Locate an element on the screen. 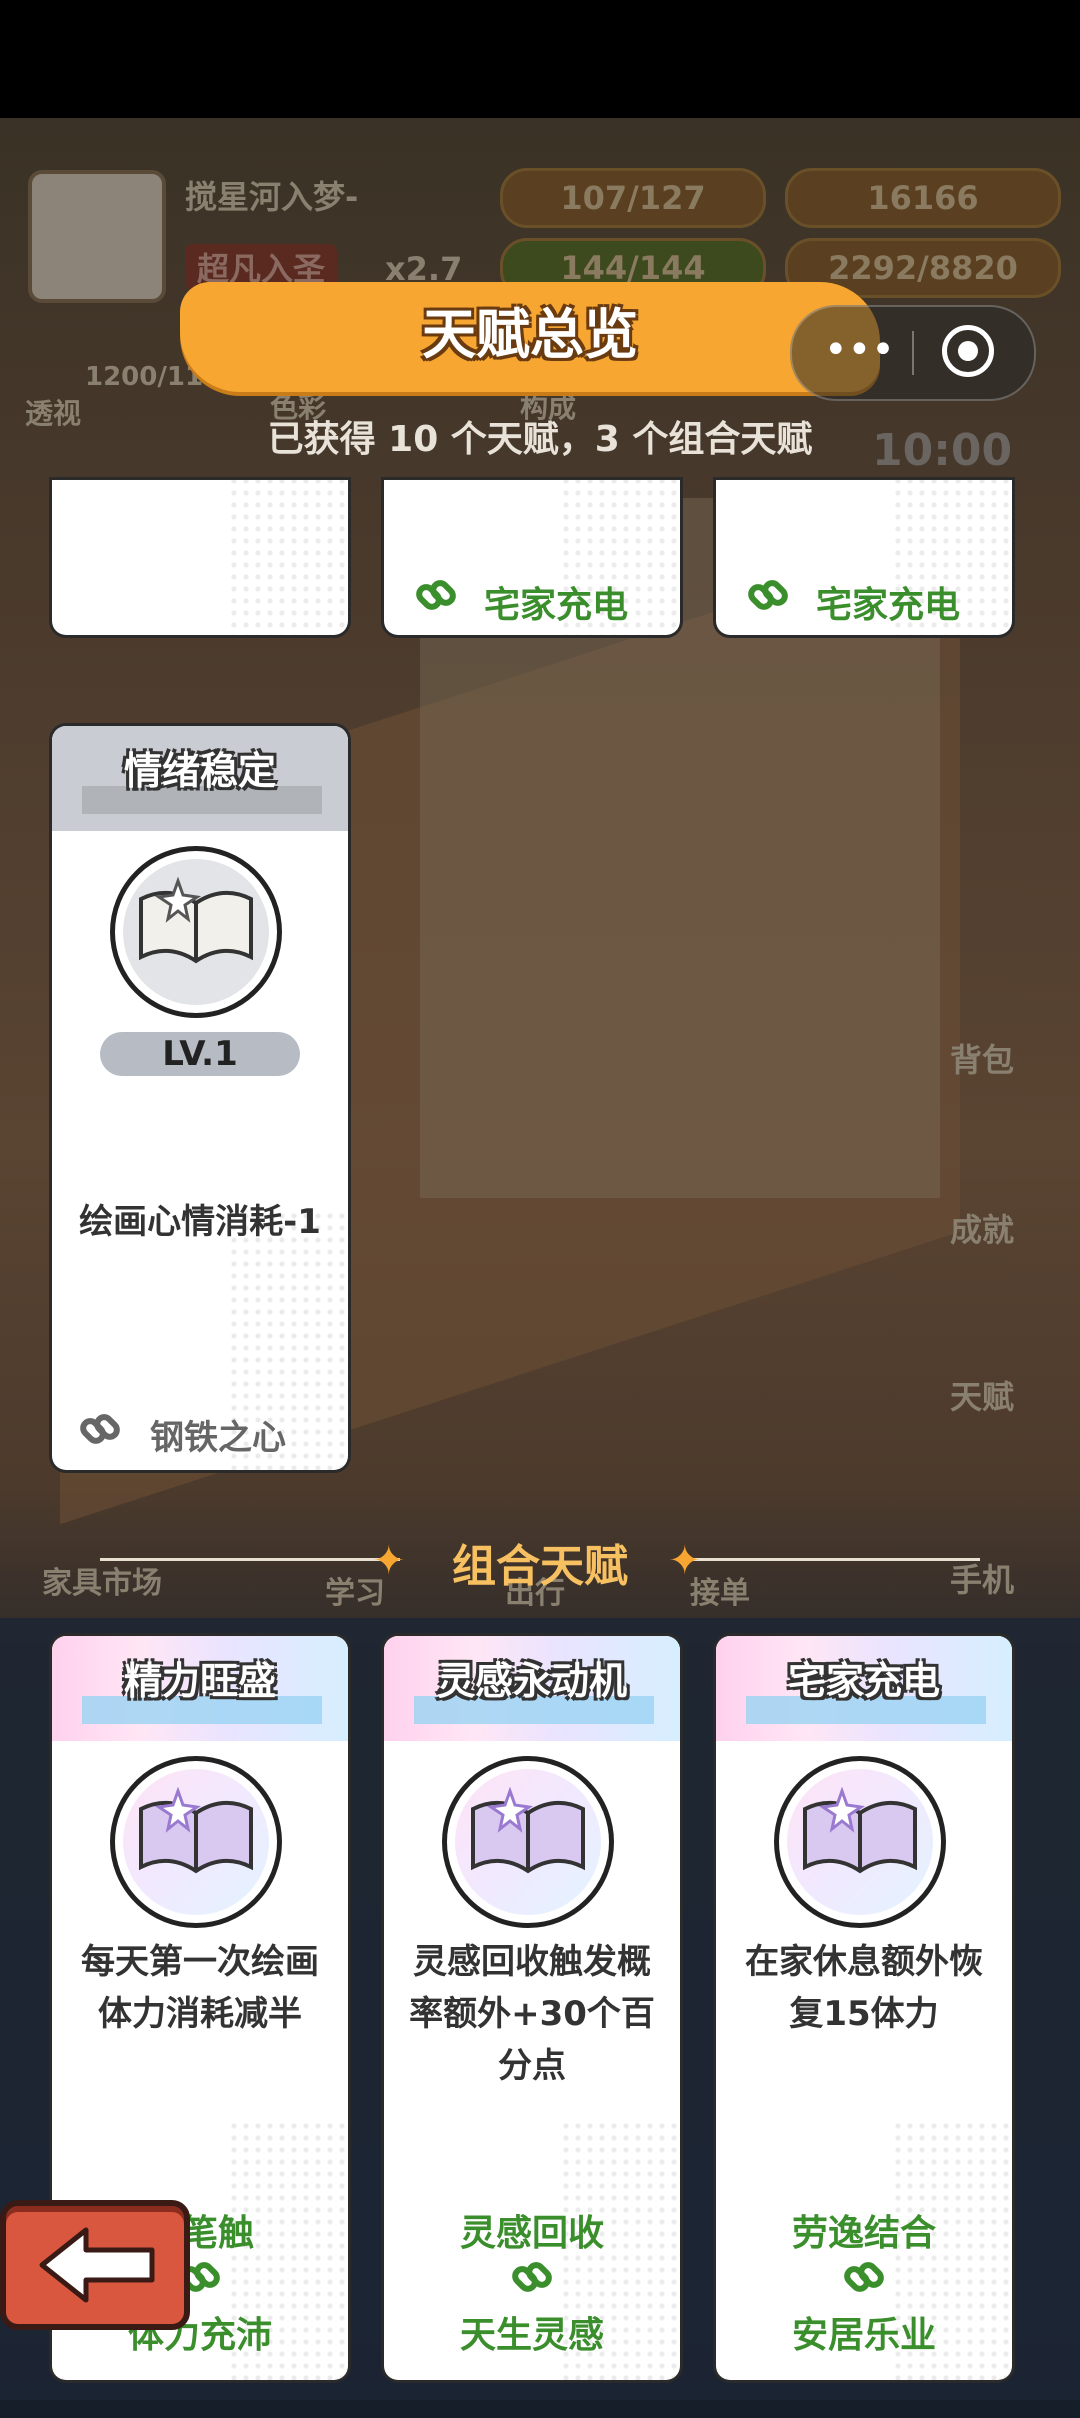  combo-section-title: 组合天赋 is located at coordinates (540, 1566).